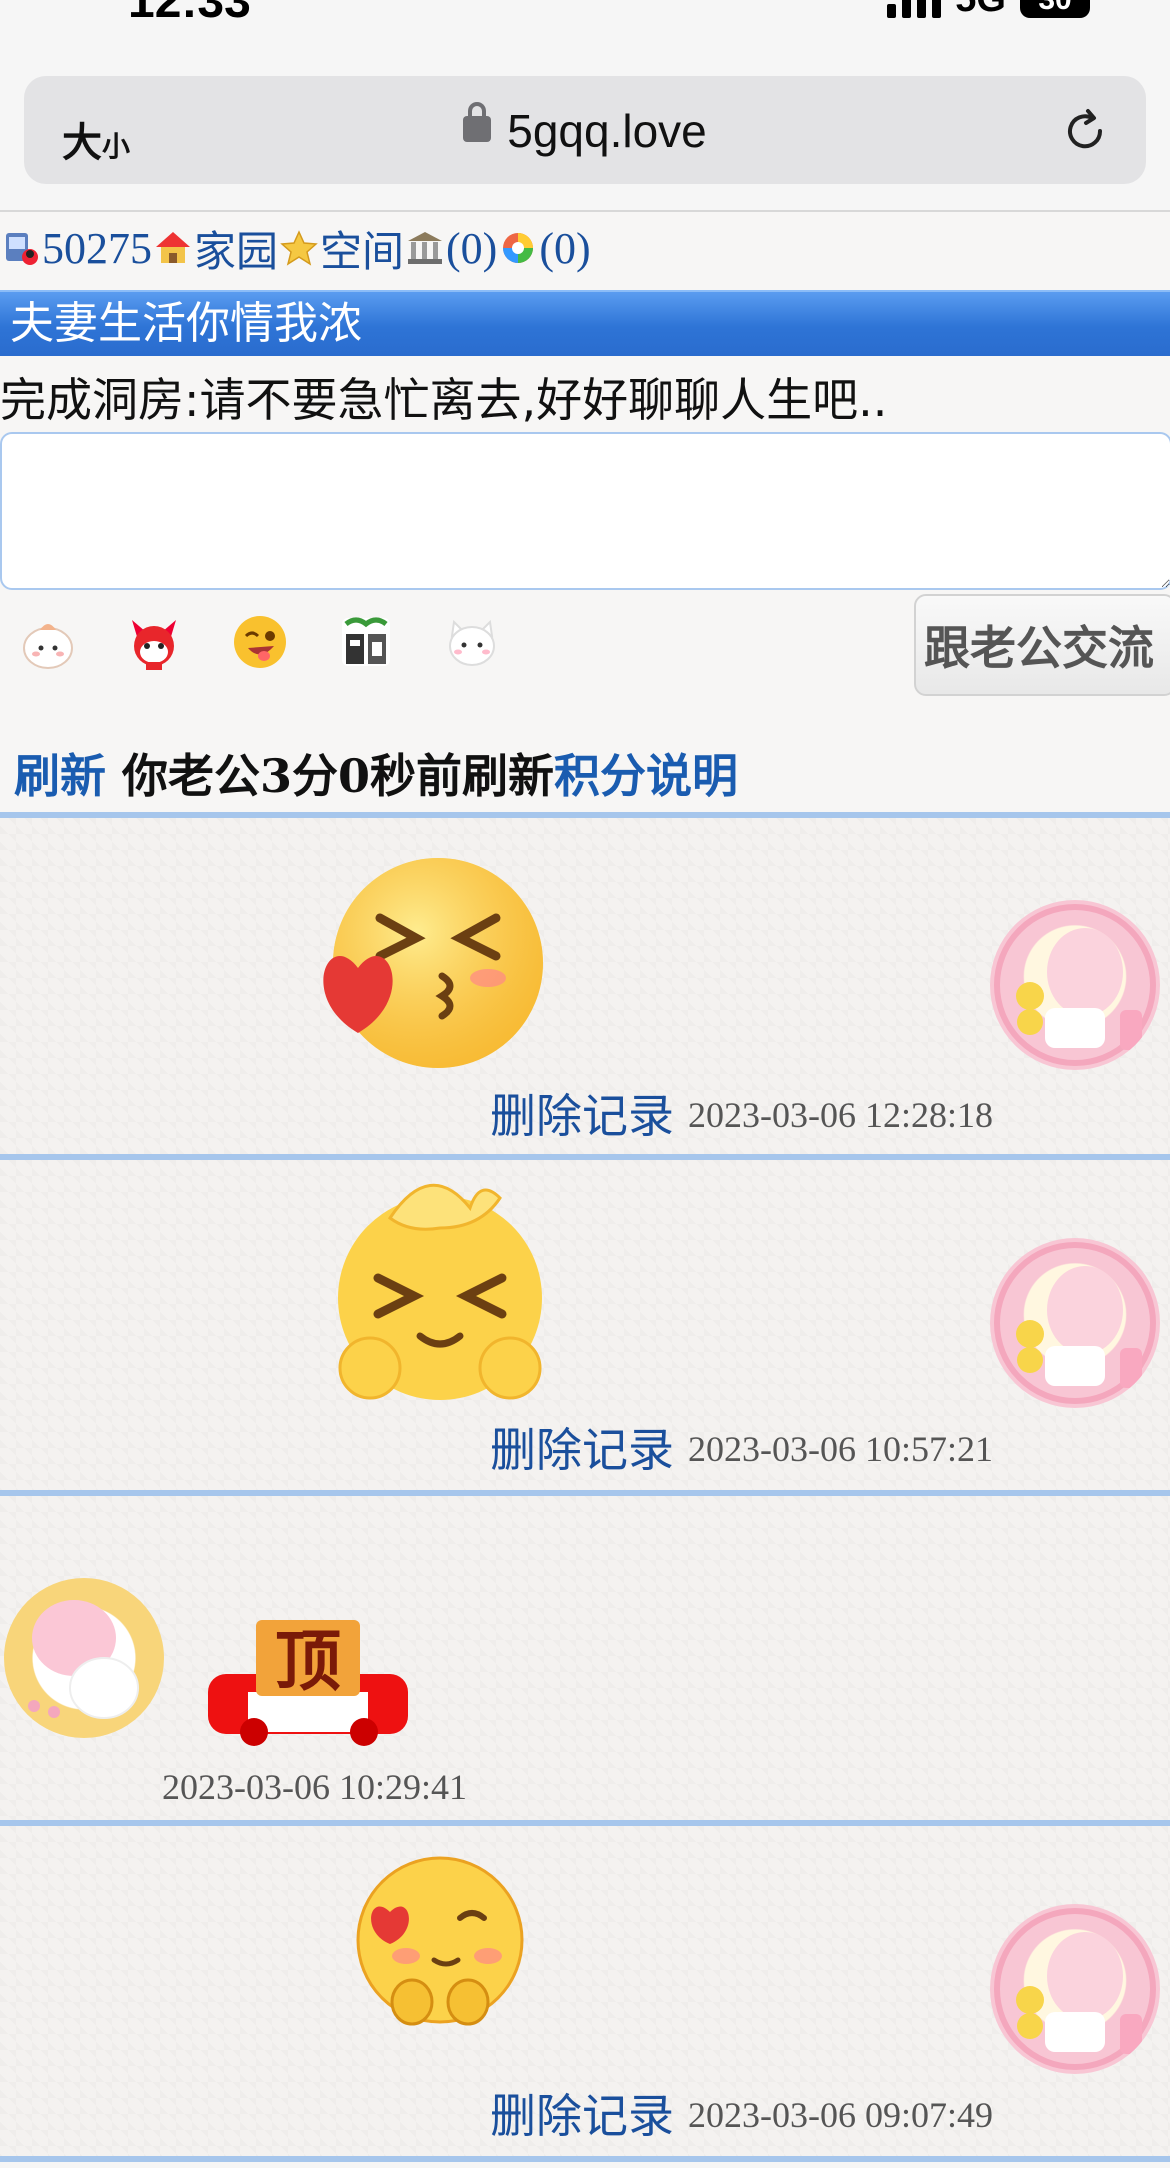  I want to click on status-bar: 12:33 5G 30, so click(585, 20).